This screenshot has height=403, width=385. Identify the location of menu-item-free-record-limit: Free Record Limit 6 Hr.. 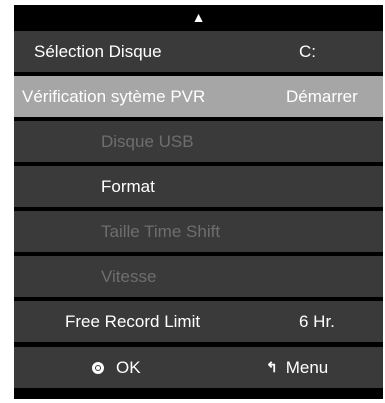
(198, 321).